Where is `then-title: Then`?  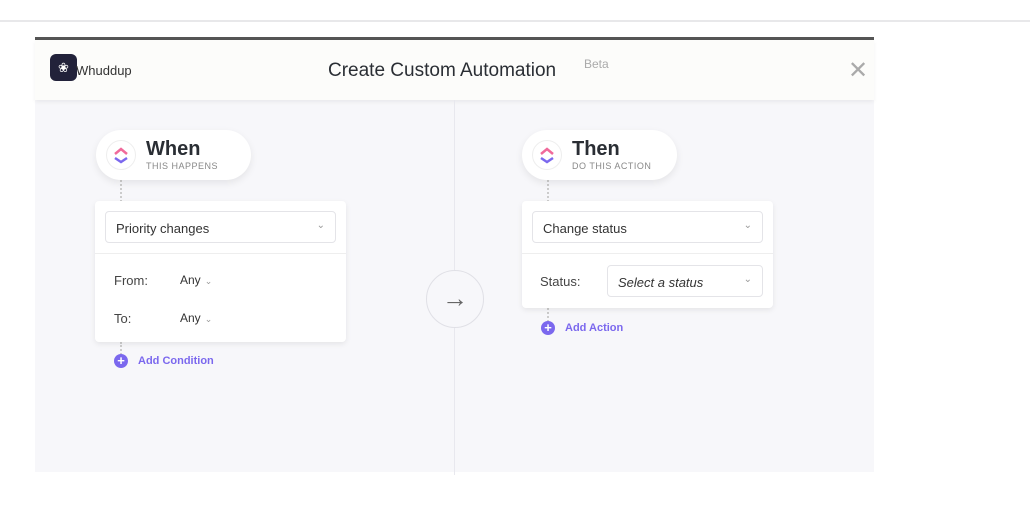
then-title: Then is located at coordinates (596, 149).